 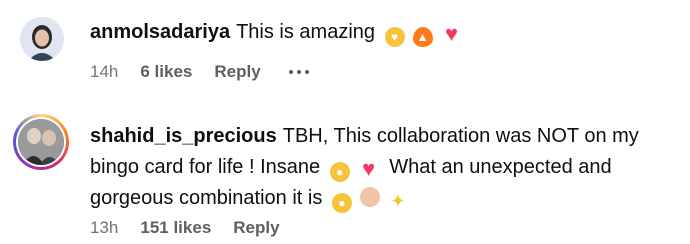 I want to click on heart-eyes-emoji: ♥, so click(x=394, y=37).